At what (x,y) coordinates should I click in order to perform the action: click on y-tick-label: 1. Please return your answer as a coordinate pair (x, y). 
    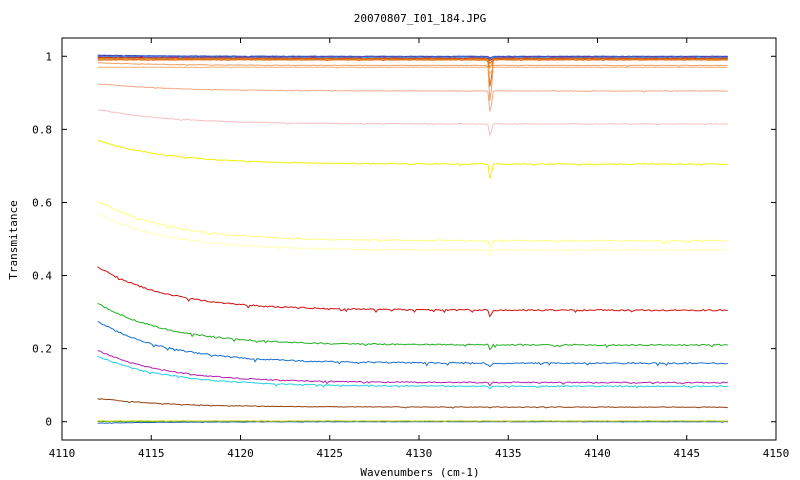
    Looking at the image, I should click on (48, 56).